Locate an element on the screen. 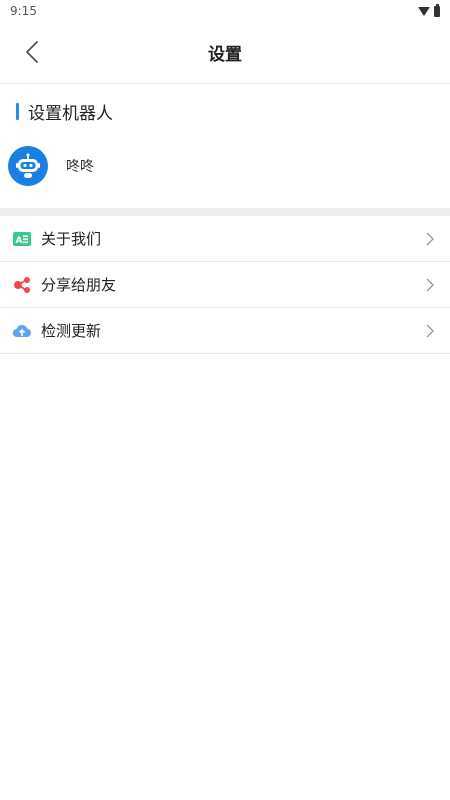 The width and height of the screenshot is (450, 800). menu-label-about: 关于我们 is located at coordinates (71, 239).